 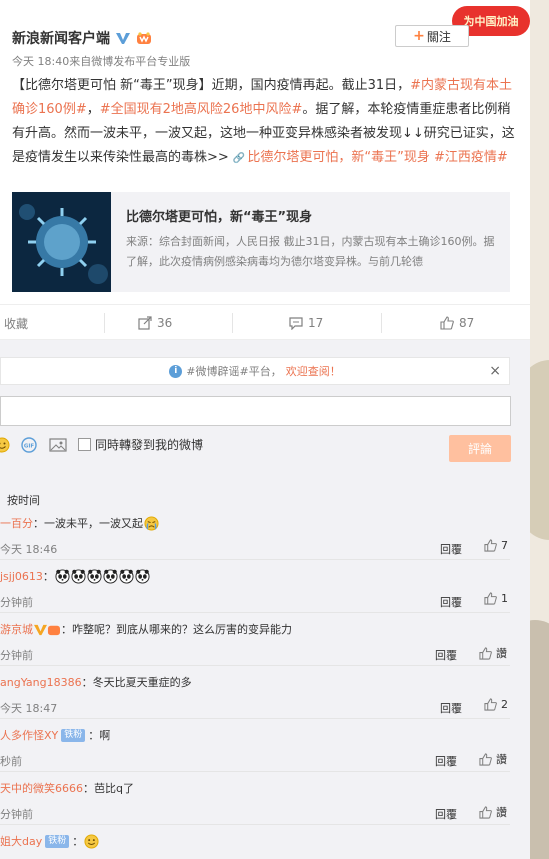 I want to click on favorite-label: 收藏, so click(x=16, y=323).